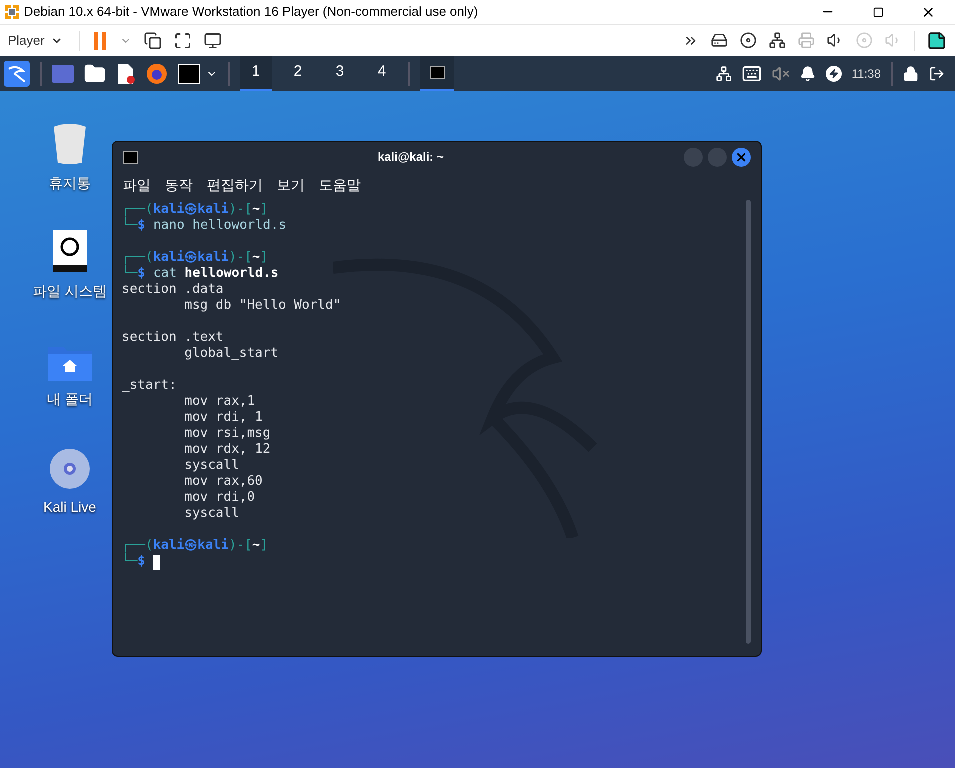 Image resolution: width=955 pixels, height=768 pixels. Describe the element at coordinates (235, 185) in the screenshot. I see `menu-item: 편집하기` at that location.